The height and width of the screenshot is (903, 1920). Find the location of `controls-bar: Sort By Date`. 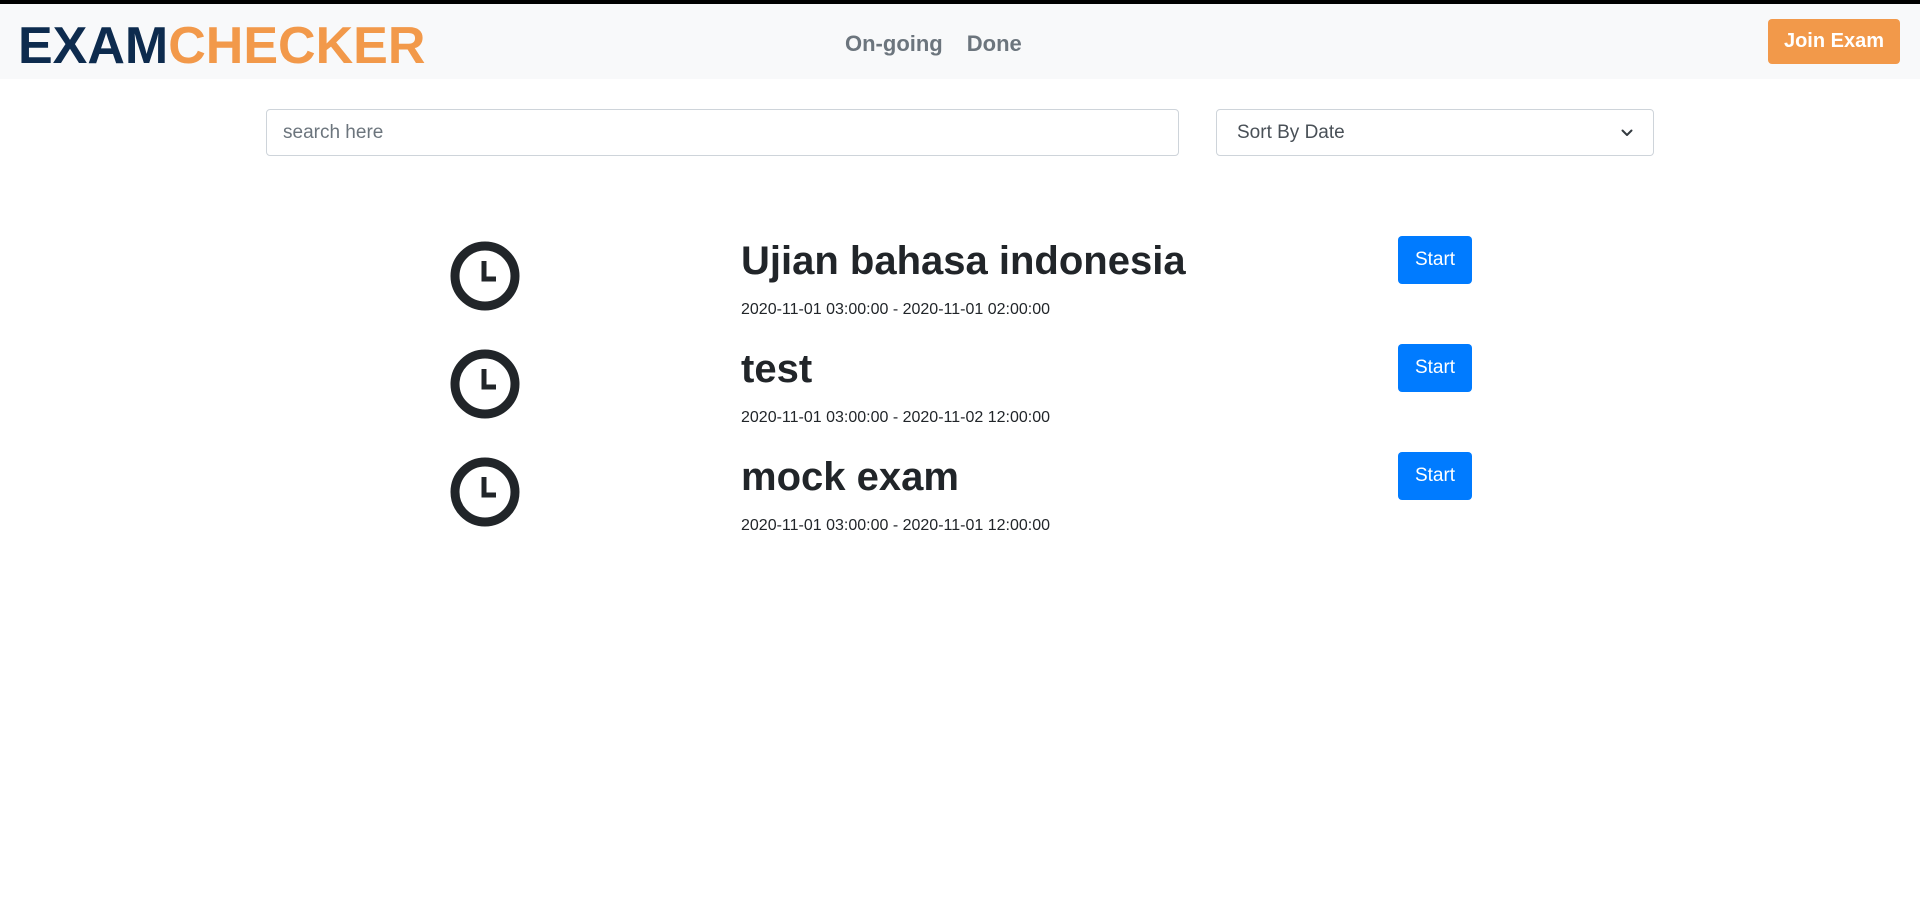

controls-bar: Sort By Date is located at coordinates (960, 132).